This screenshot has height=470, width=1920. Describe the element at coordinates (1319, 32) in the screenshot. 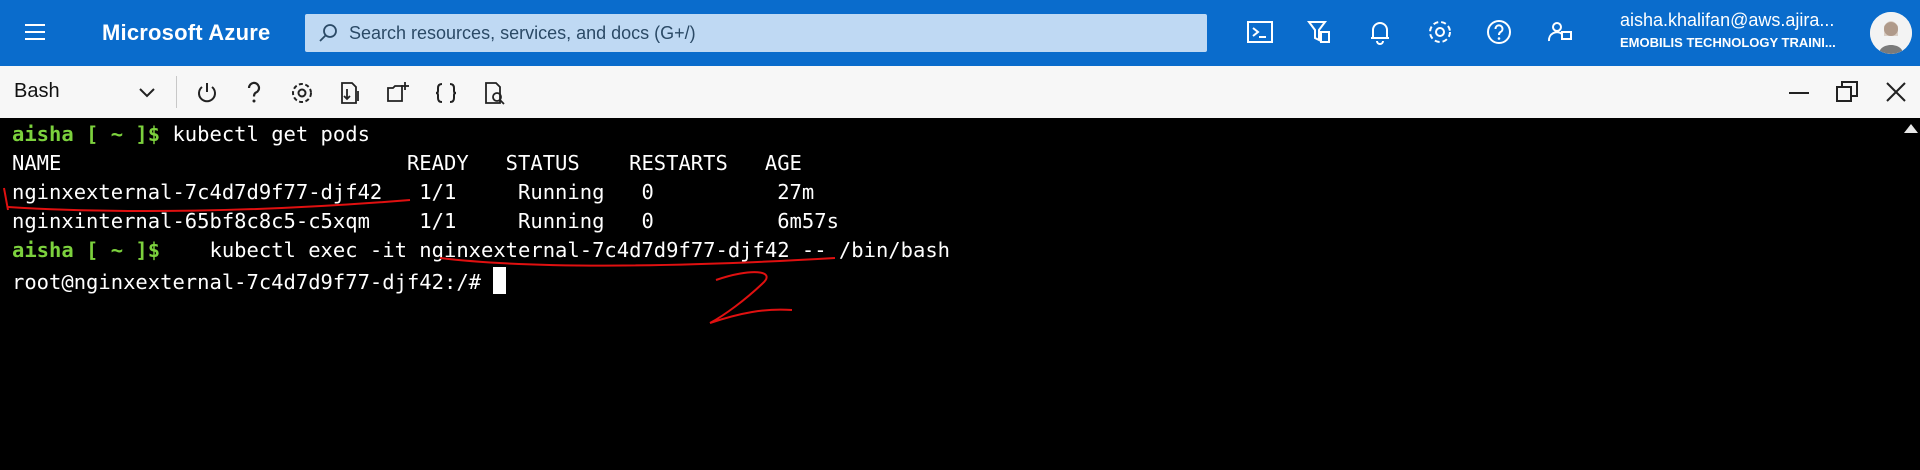

I see `directory-filter-icon` at that location.